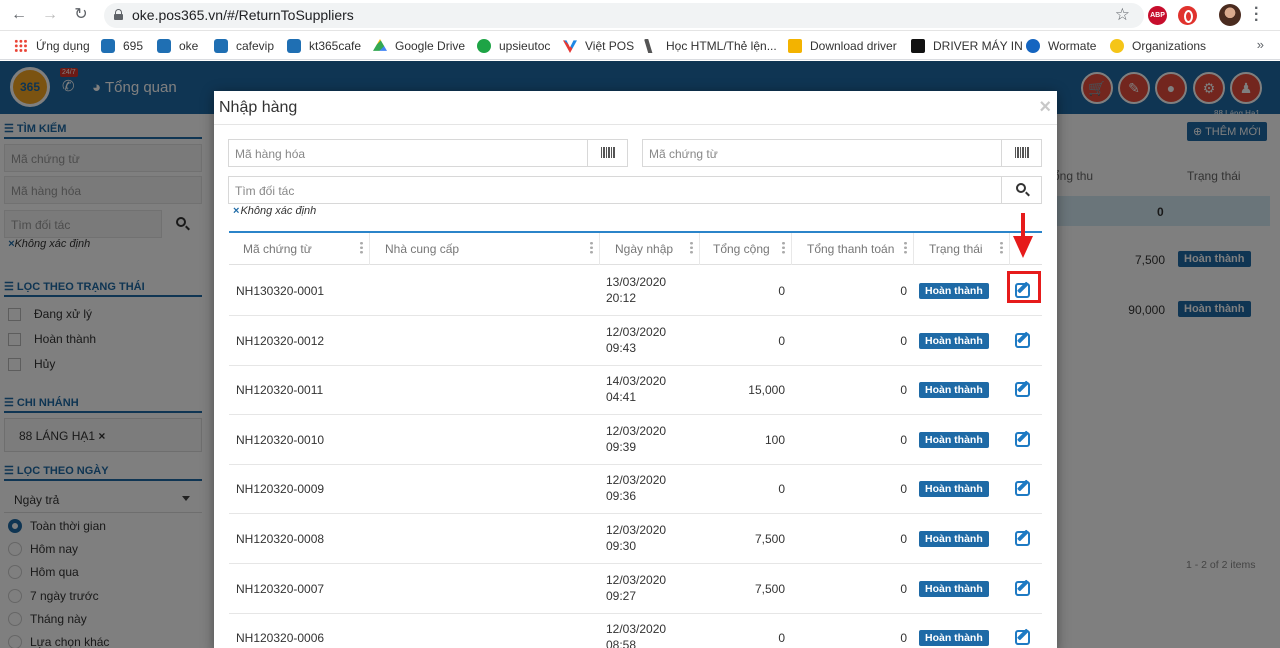 This screenshot has width=1280, height=648. What do you see at coordinates (967, 46) in the screenshot?
I see `bookmark-driver-may-in: DRIVER MÁY IN` at bounding box center [967, 46].